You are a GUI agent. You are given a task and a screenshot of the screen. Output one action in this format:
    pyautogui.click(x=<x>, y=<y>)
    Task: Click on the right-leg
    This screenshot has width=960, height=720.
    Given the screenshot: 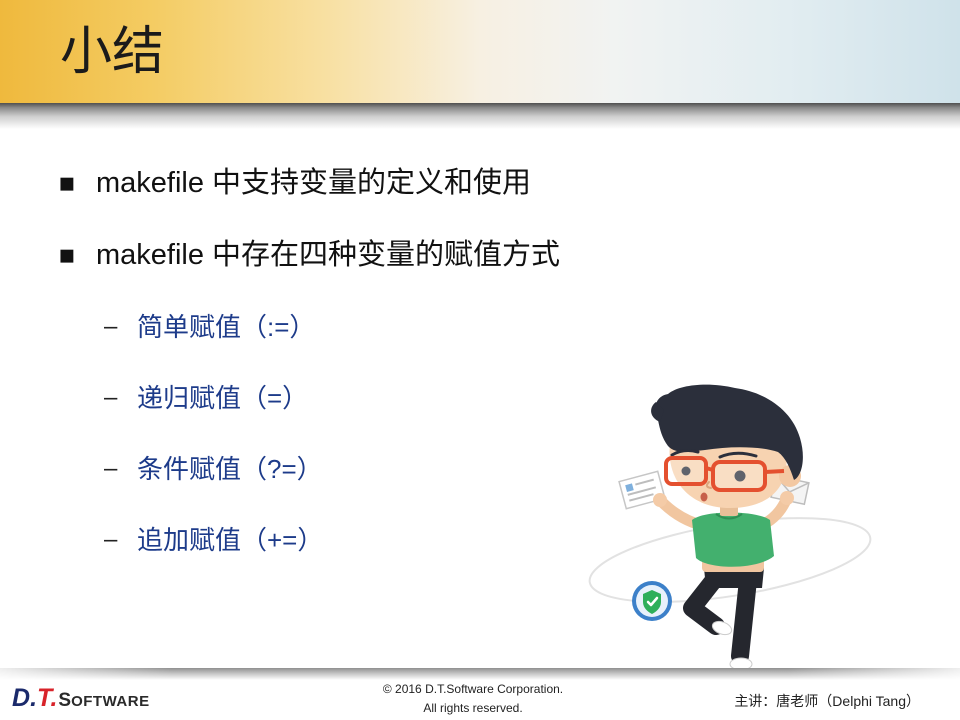 What is the action you would take?
    pyautogui.click(x=744, y=618)
    